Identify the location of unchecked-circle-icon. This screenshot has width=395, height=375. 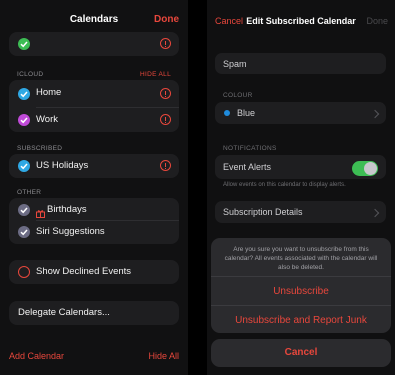
(24, 272).